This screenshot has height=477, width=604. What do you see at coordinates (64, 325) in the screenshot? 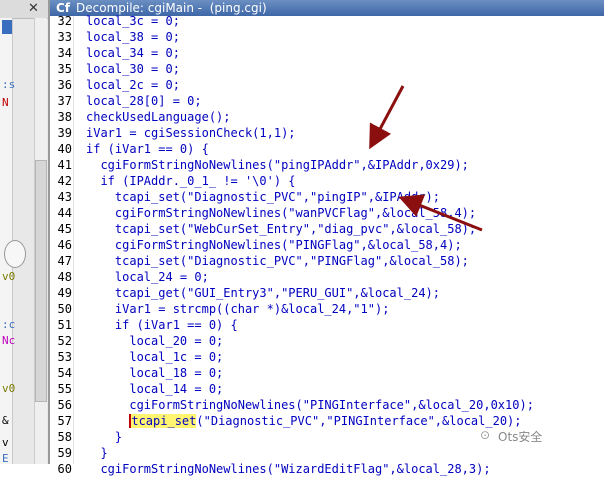
I see `line-number: 51` at bounding box center [64, 325].